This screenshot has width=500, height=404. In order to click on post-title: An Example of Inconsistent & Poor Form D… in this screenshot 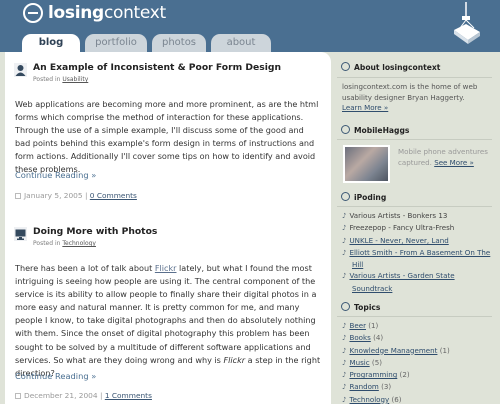, I will do `click(157, 67)`.